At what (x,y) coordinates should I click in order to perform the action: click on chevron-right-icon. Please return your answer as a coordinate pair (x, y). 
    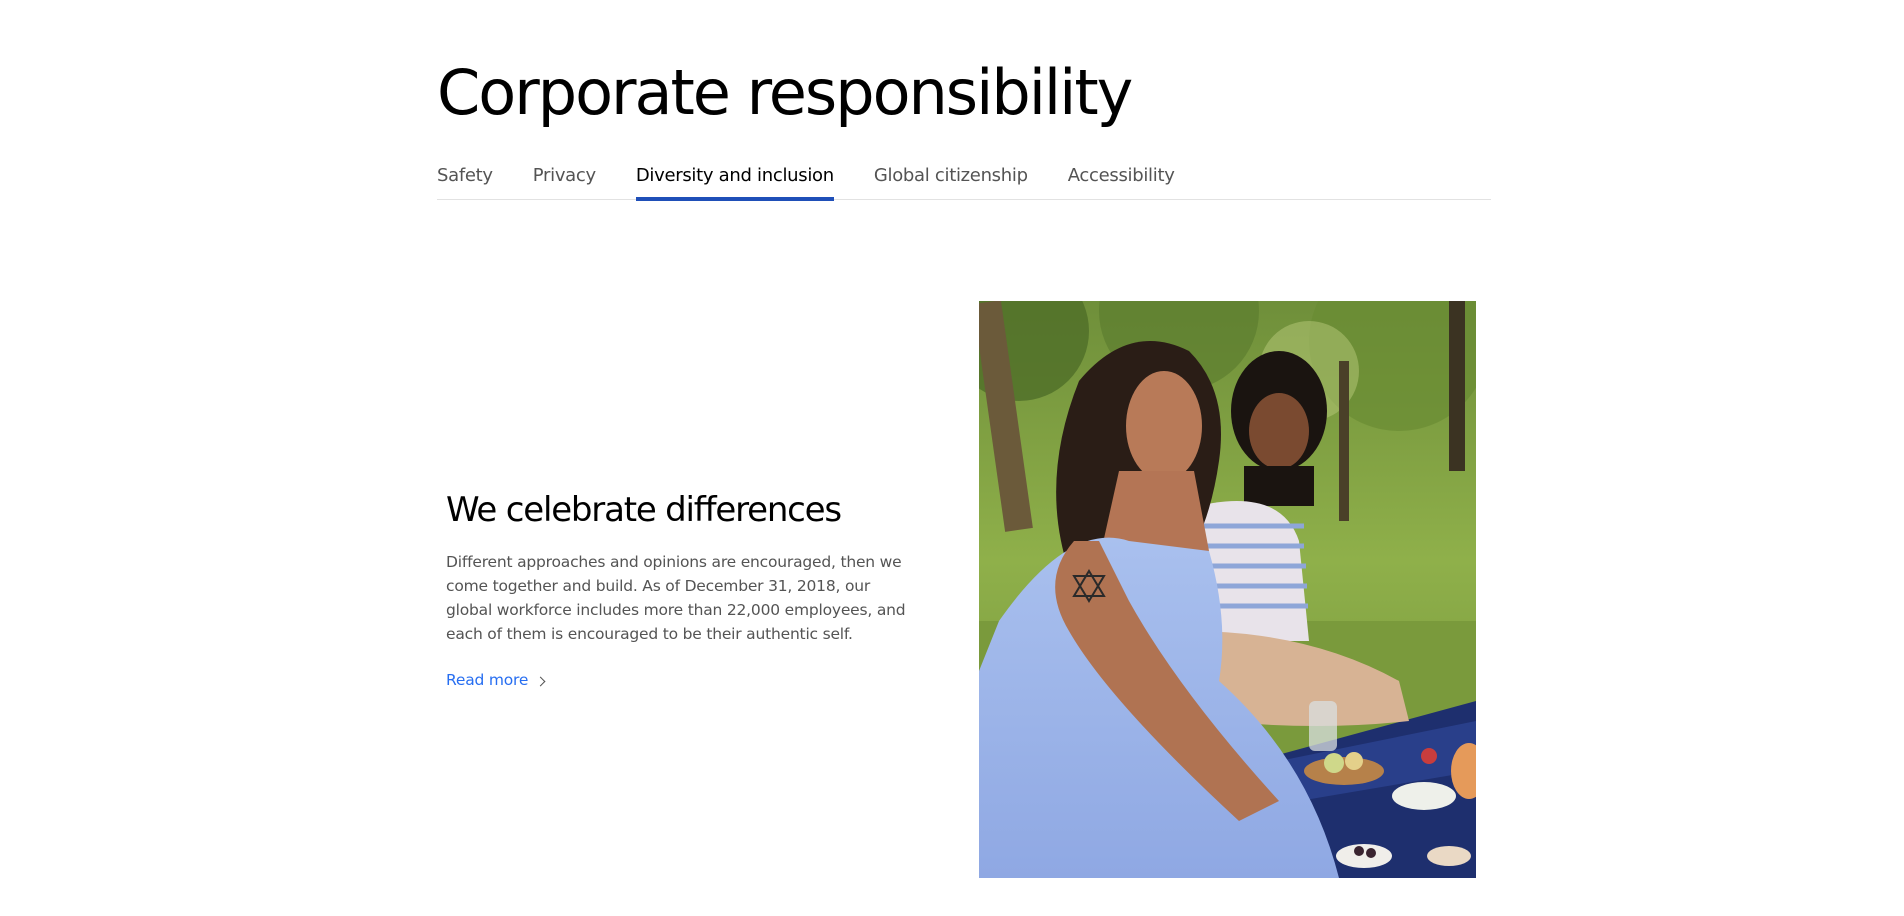
    Looking at the image, I should click on (540, 681).